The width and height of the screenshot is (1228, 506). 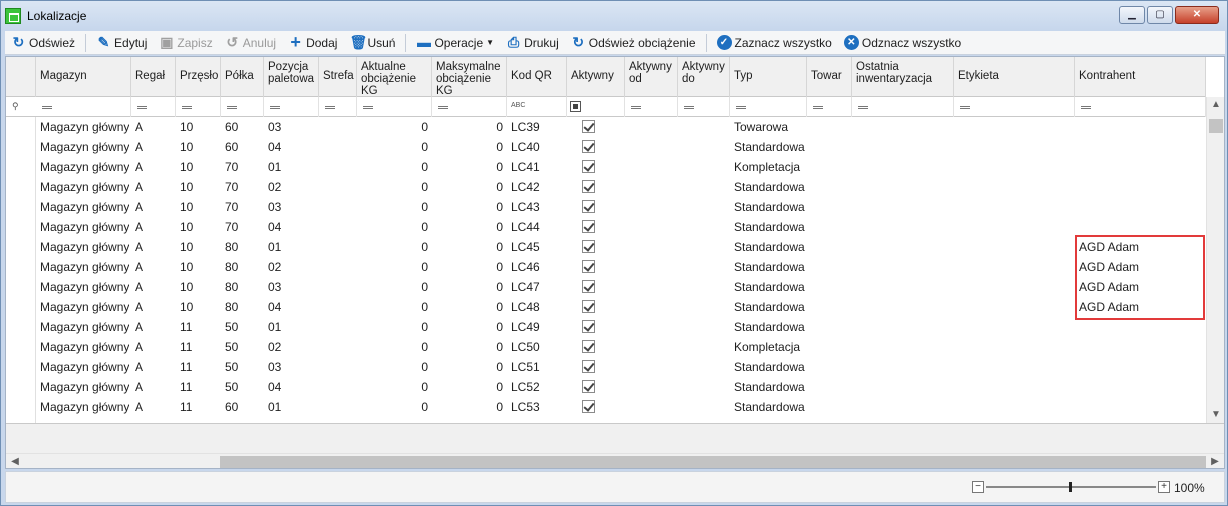 I want to click on table-row: Magazyn główny A 10 60 03 0 0 LC39 Towarowa, so click(x=606, y=127).